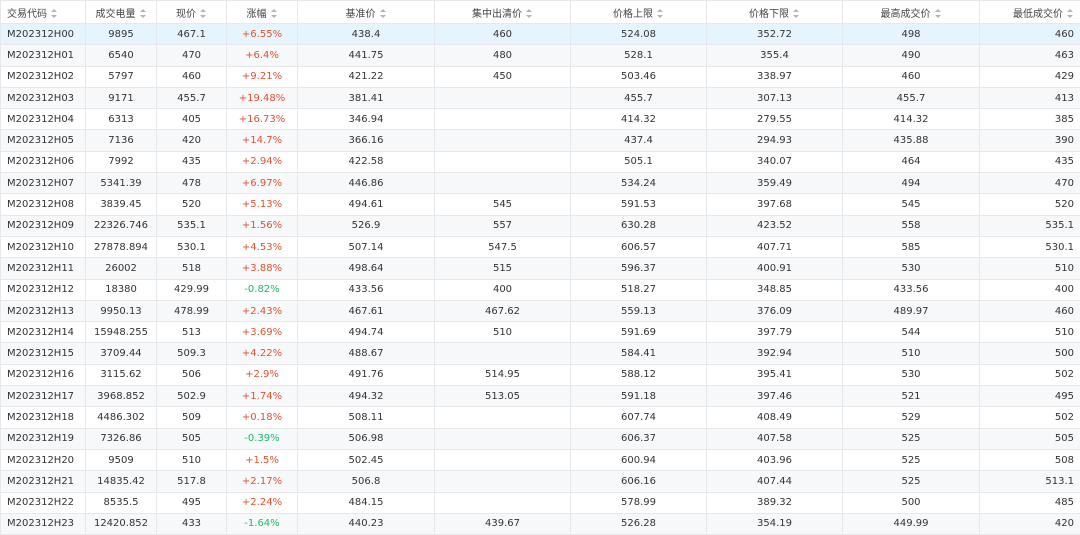 Image resolution: width=1080 pixels, height=535 pixels. Describe the element at coordinates (774, 268) in the screenshot. I see `cell-price-lower: 400.91` at that location.